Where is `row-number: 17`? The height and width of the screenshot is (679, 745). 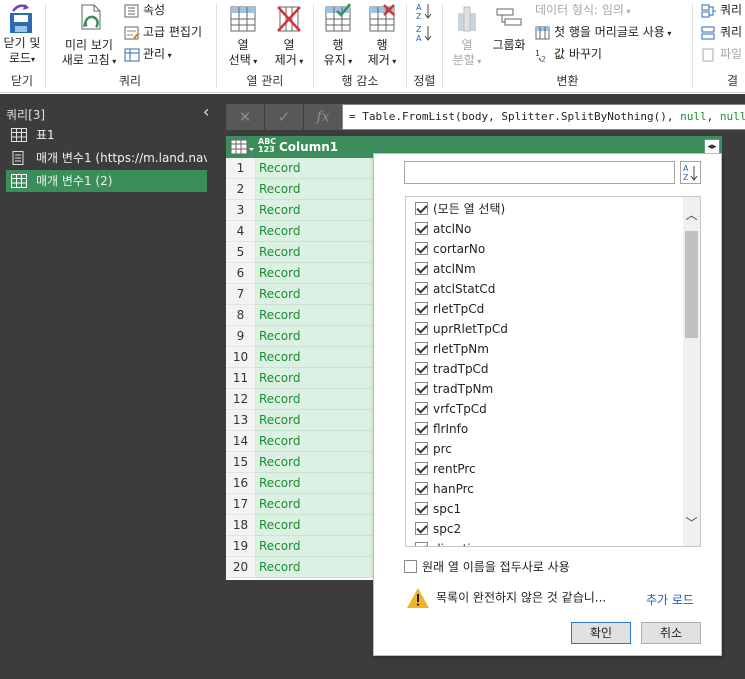
row-number: 17 is located at coordinates (241, 504).